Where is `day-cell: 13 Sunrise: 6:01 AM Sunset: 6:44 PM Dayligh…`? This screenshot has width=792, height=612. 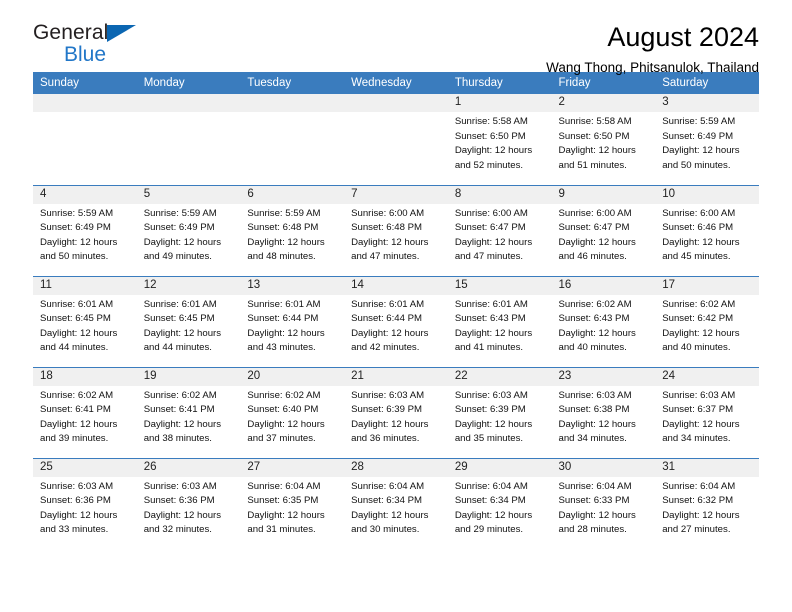 day-cell: 13 Sunrise: 6:01 AM Sunset: 6:44 PM Dayligh… is located at coordinates (292, 321).